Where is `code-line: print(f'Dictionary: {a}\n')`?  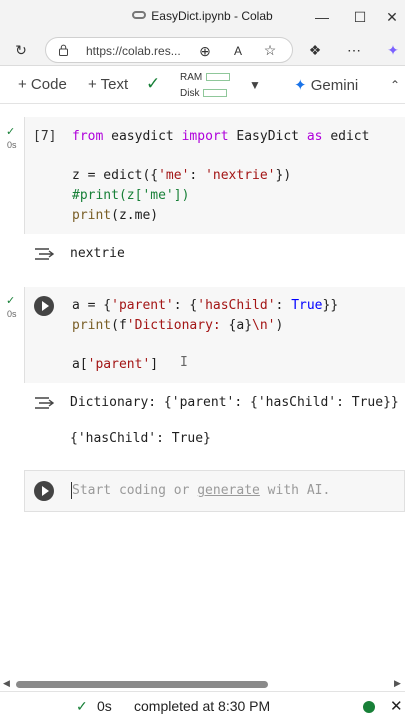 code-line: print(f'Dictionary: {a}\n') is located at coordinates (177, 325).